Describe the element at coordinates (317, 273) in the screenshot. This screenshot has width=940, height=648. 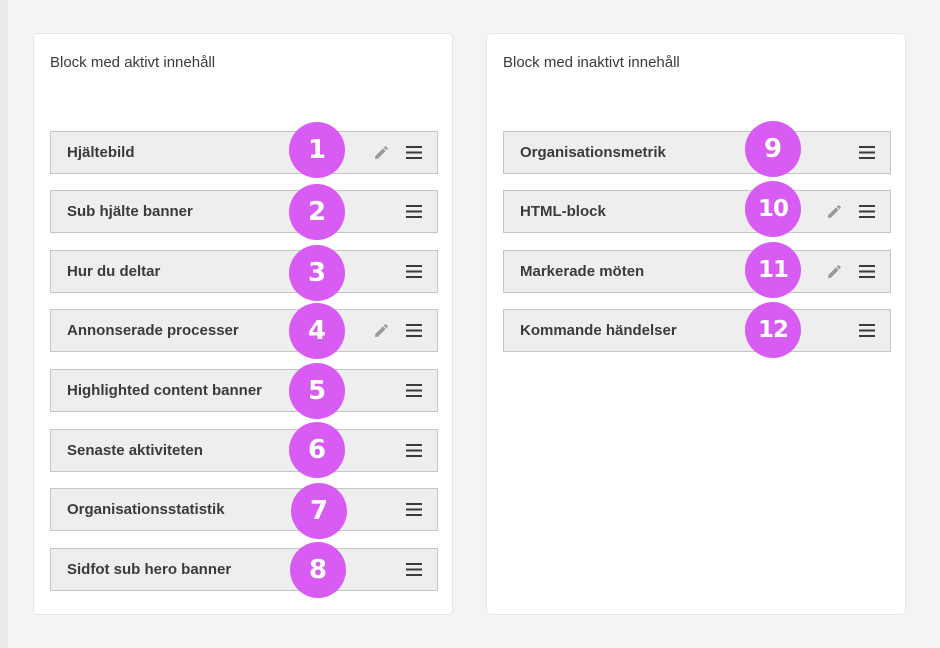
I see `callout-badge: 3` at that location.